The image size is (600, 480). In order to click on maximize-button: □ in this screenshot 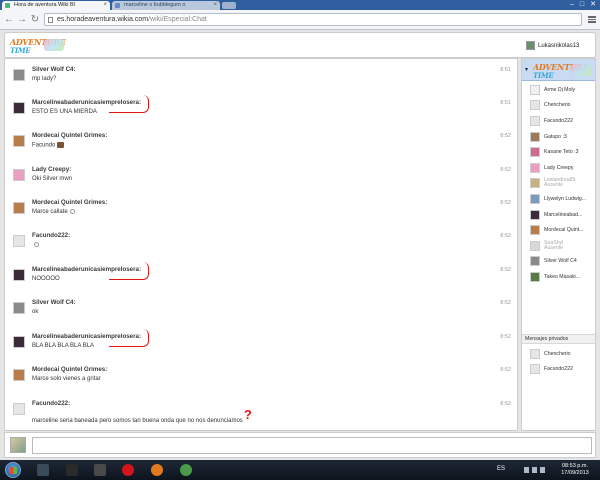, I will do `click(582, 5)`.